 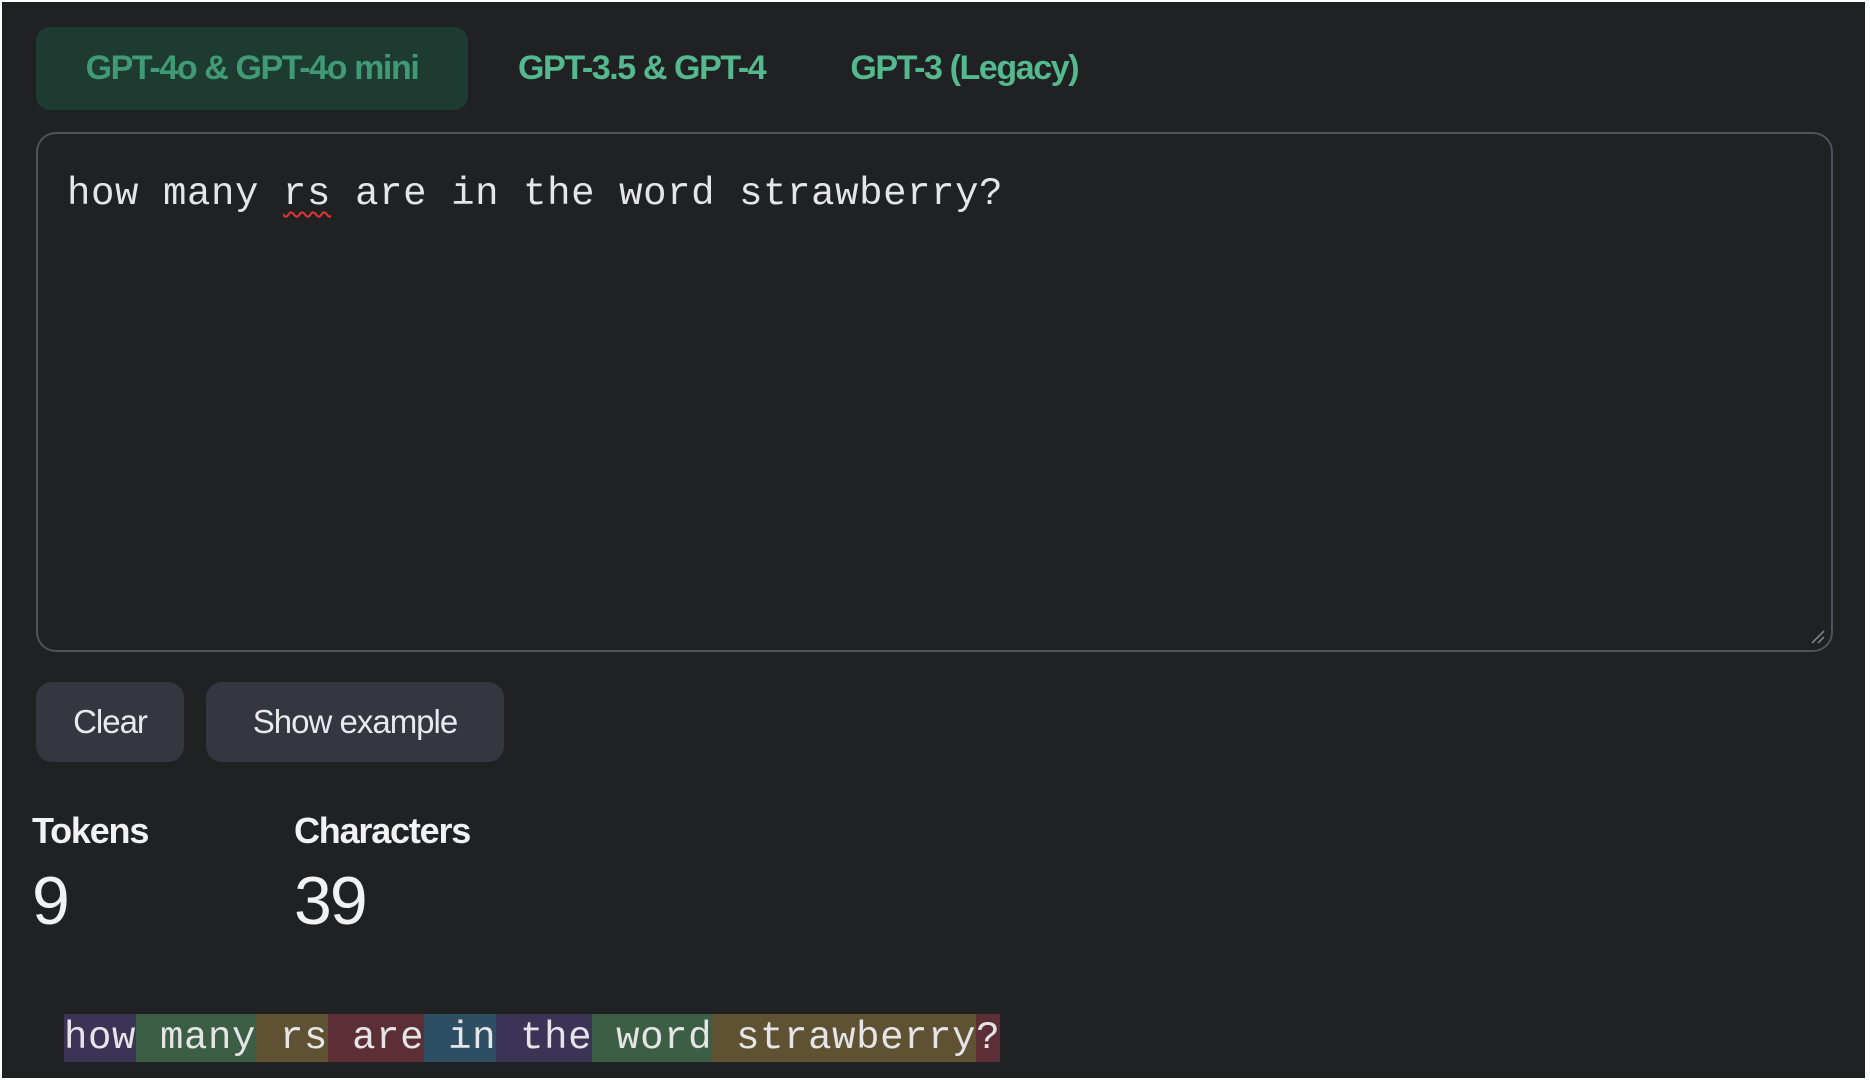 I want to click on input-text-before: how many, so click(x=175, y=194).